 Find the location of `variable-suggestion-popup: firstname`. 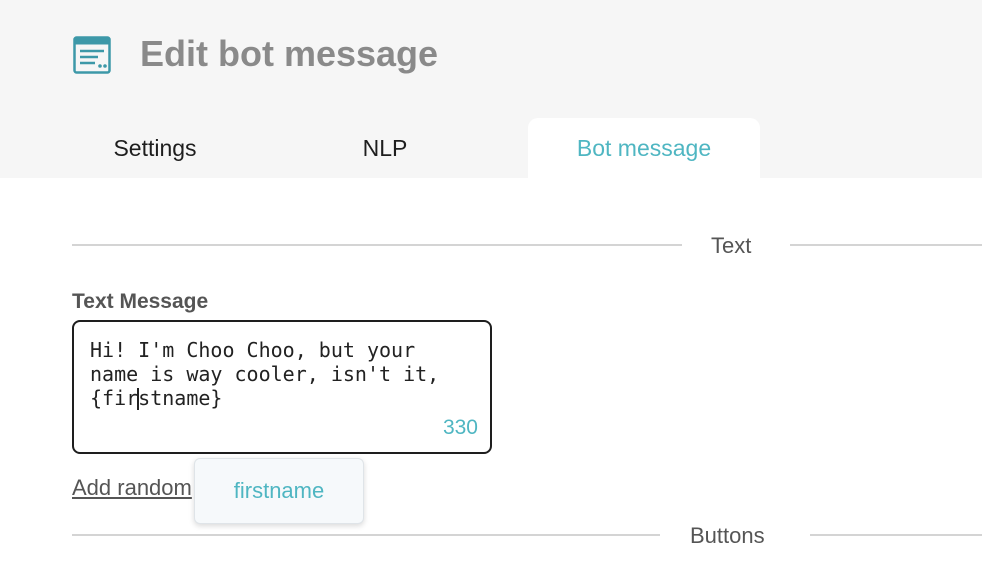

variable-suggestion-popup: firstname is located at coordinates (279, 491).